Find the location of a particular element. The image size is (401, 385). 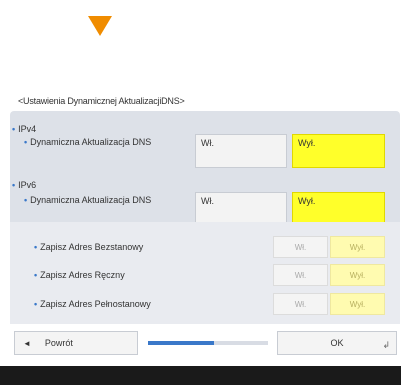

enter-return-icon: ↲ is located at coordinates (386, 345).